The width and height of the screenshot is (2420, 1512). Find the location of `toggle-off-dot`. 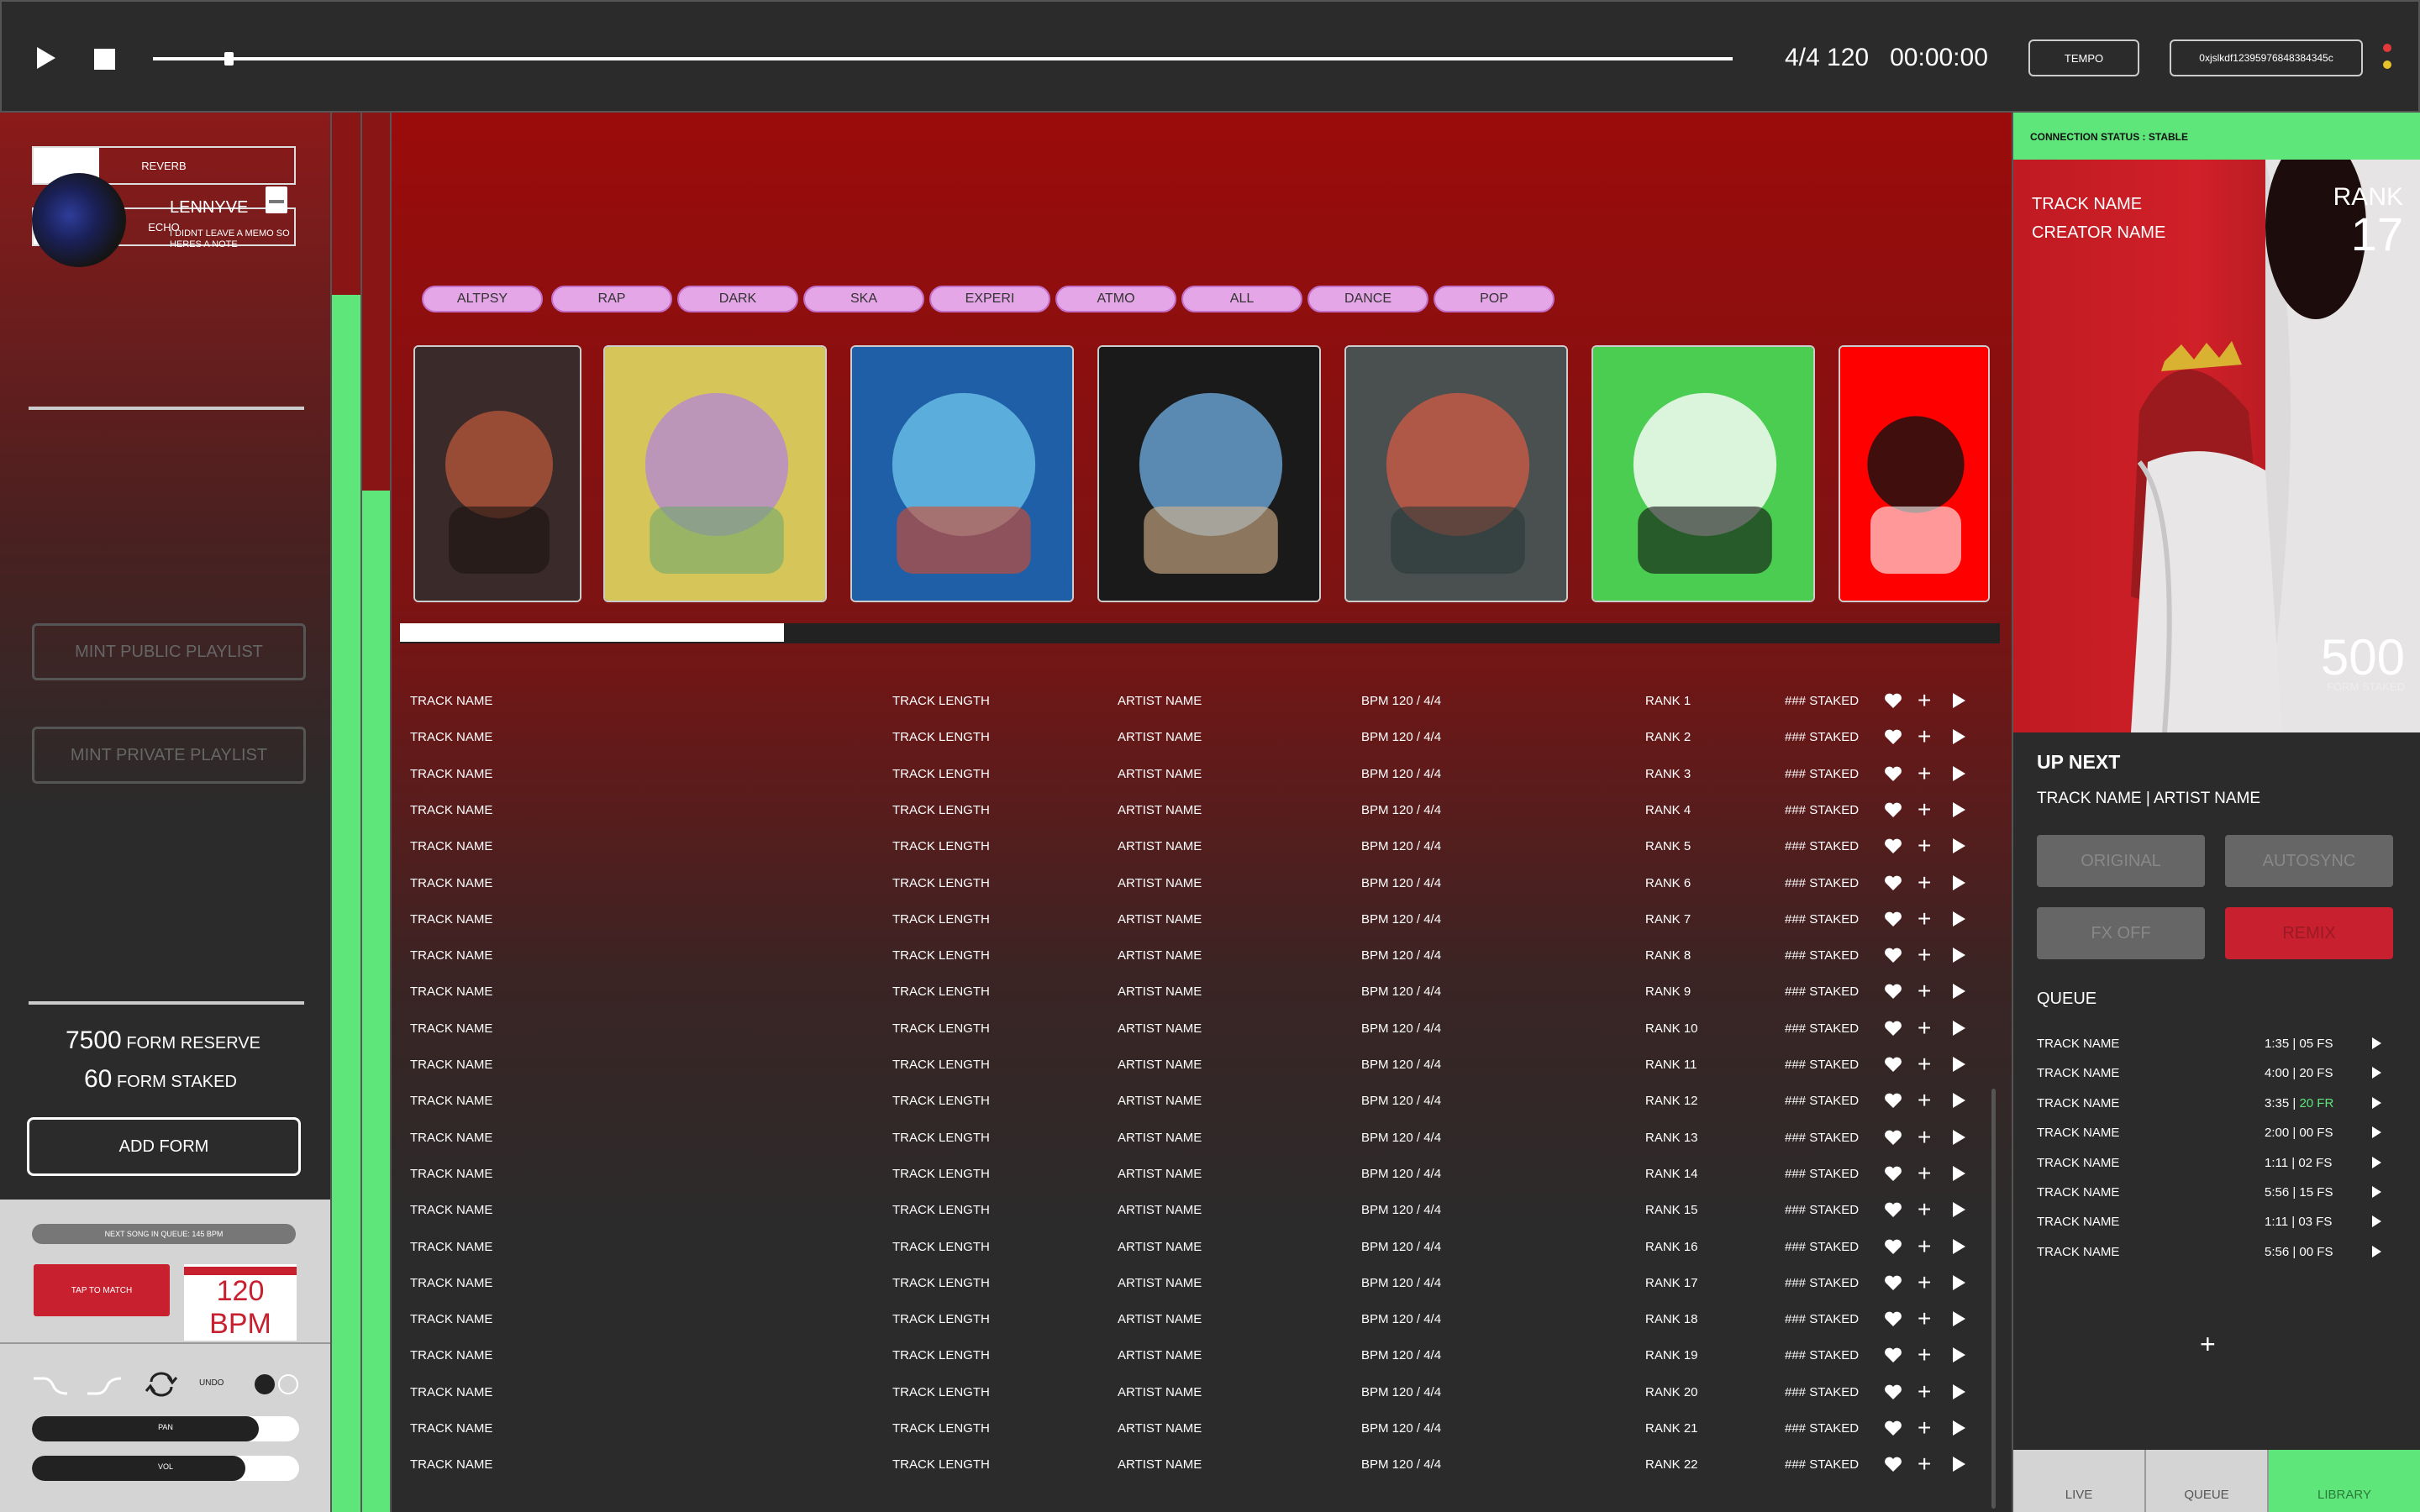

toggle-off-dot is located at coordinates (288, 1384).